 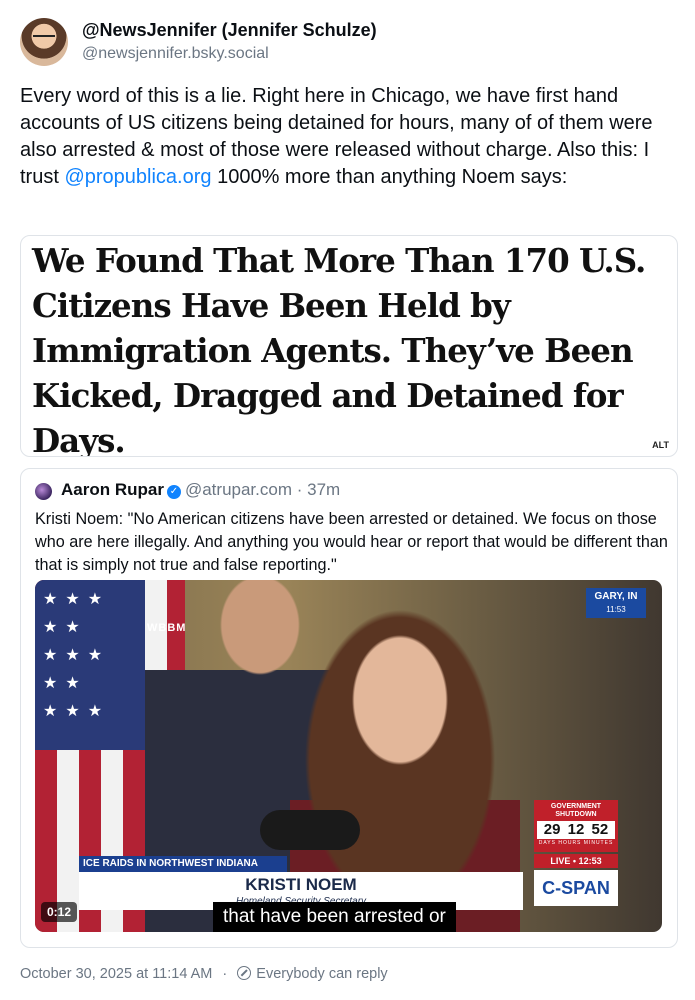 What do you see at coordinates (576, 861) in the screenshot?
I see `live-badge: LIVE • 12:53` at bounding box center [576, 861].